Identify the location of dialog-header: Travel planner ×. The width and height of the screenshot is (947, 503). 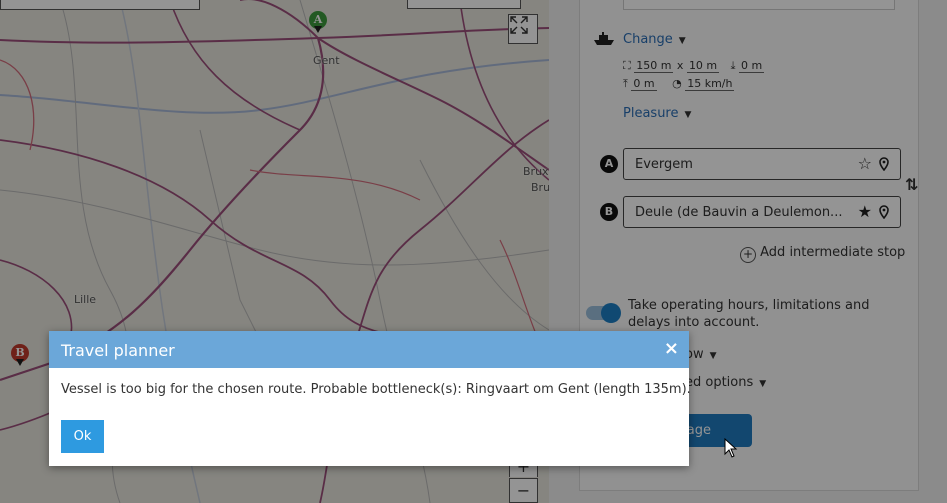
(369, 349).